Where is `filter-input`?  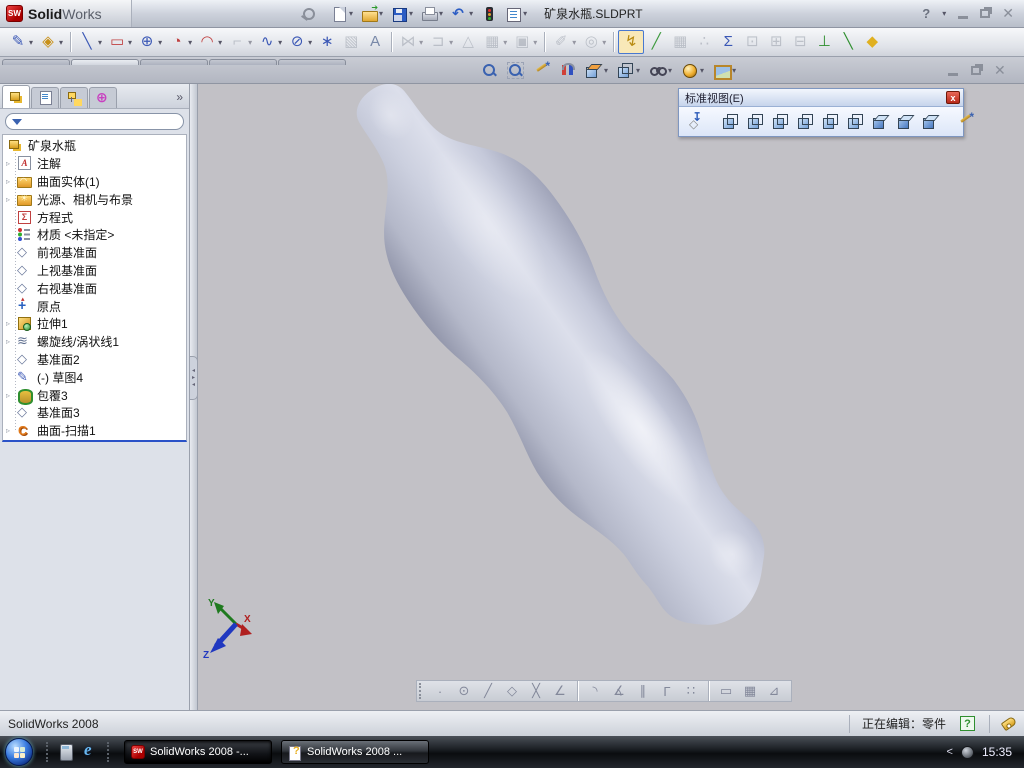 filter-input is located at coordinates (101, 121).